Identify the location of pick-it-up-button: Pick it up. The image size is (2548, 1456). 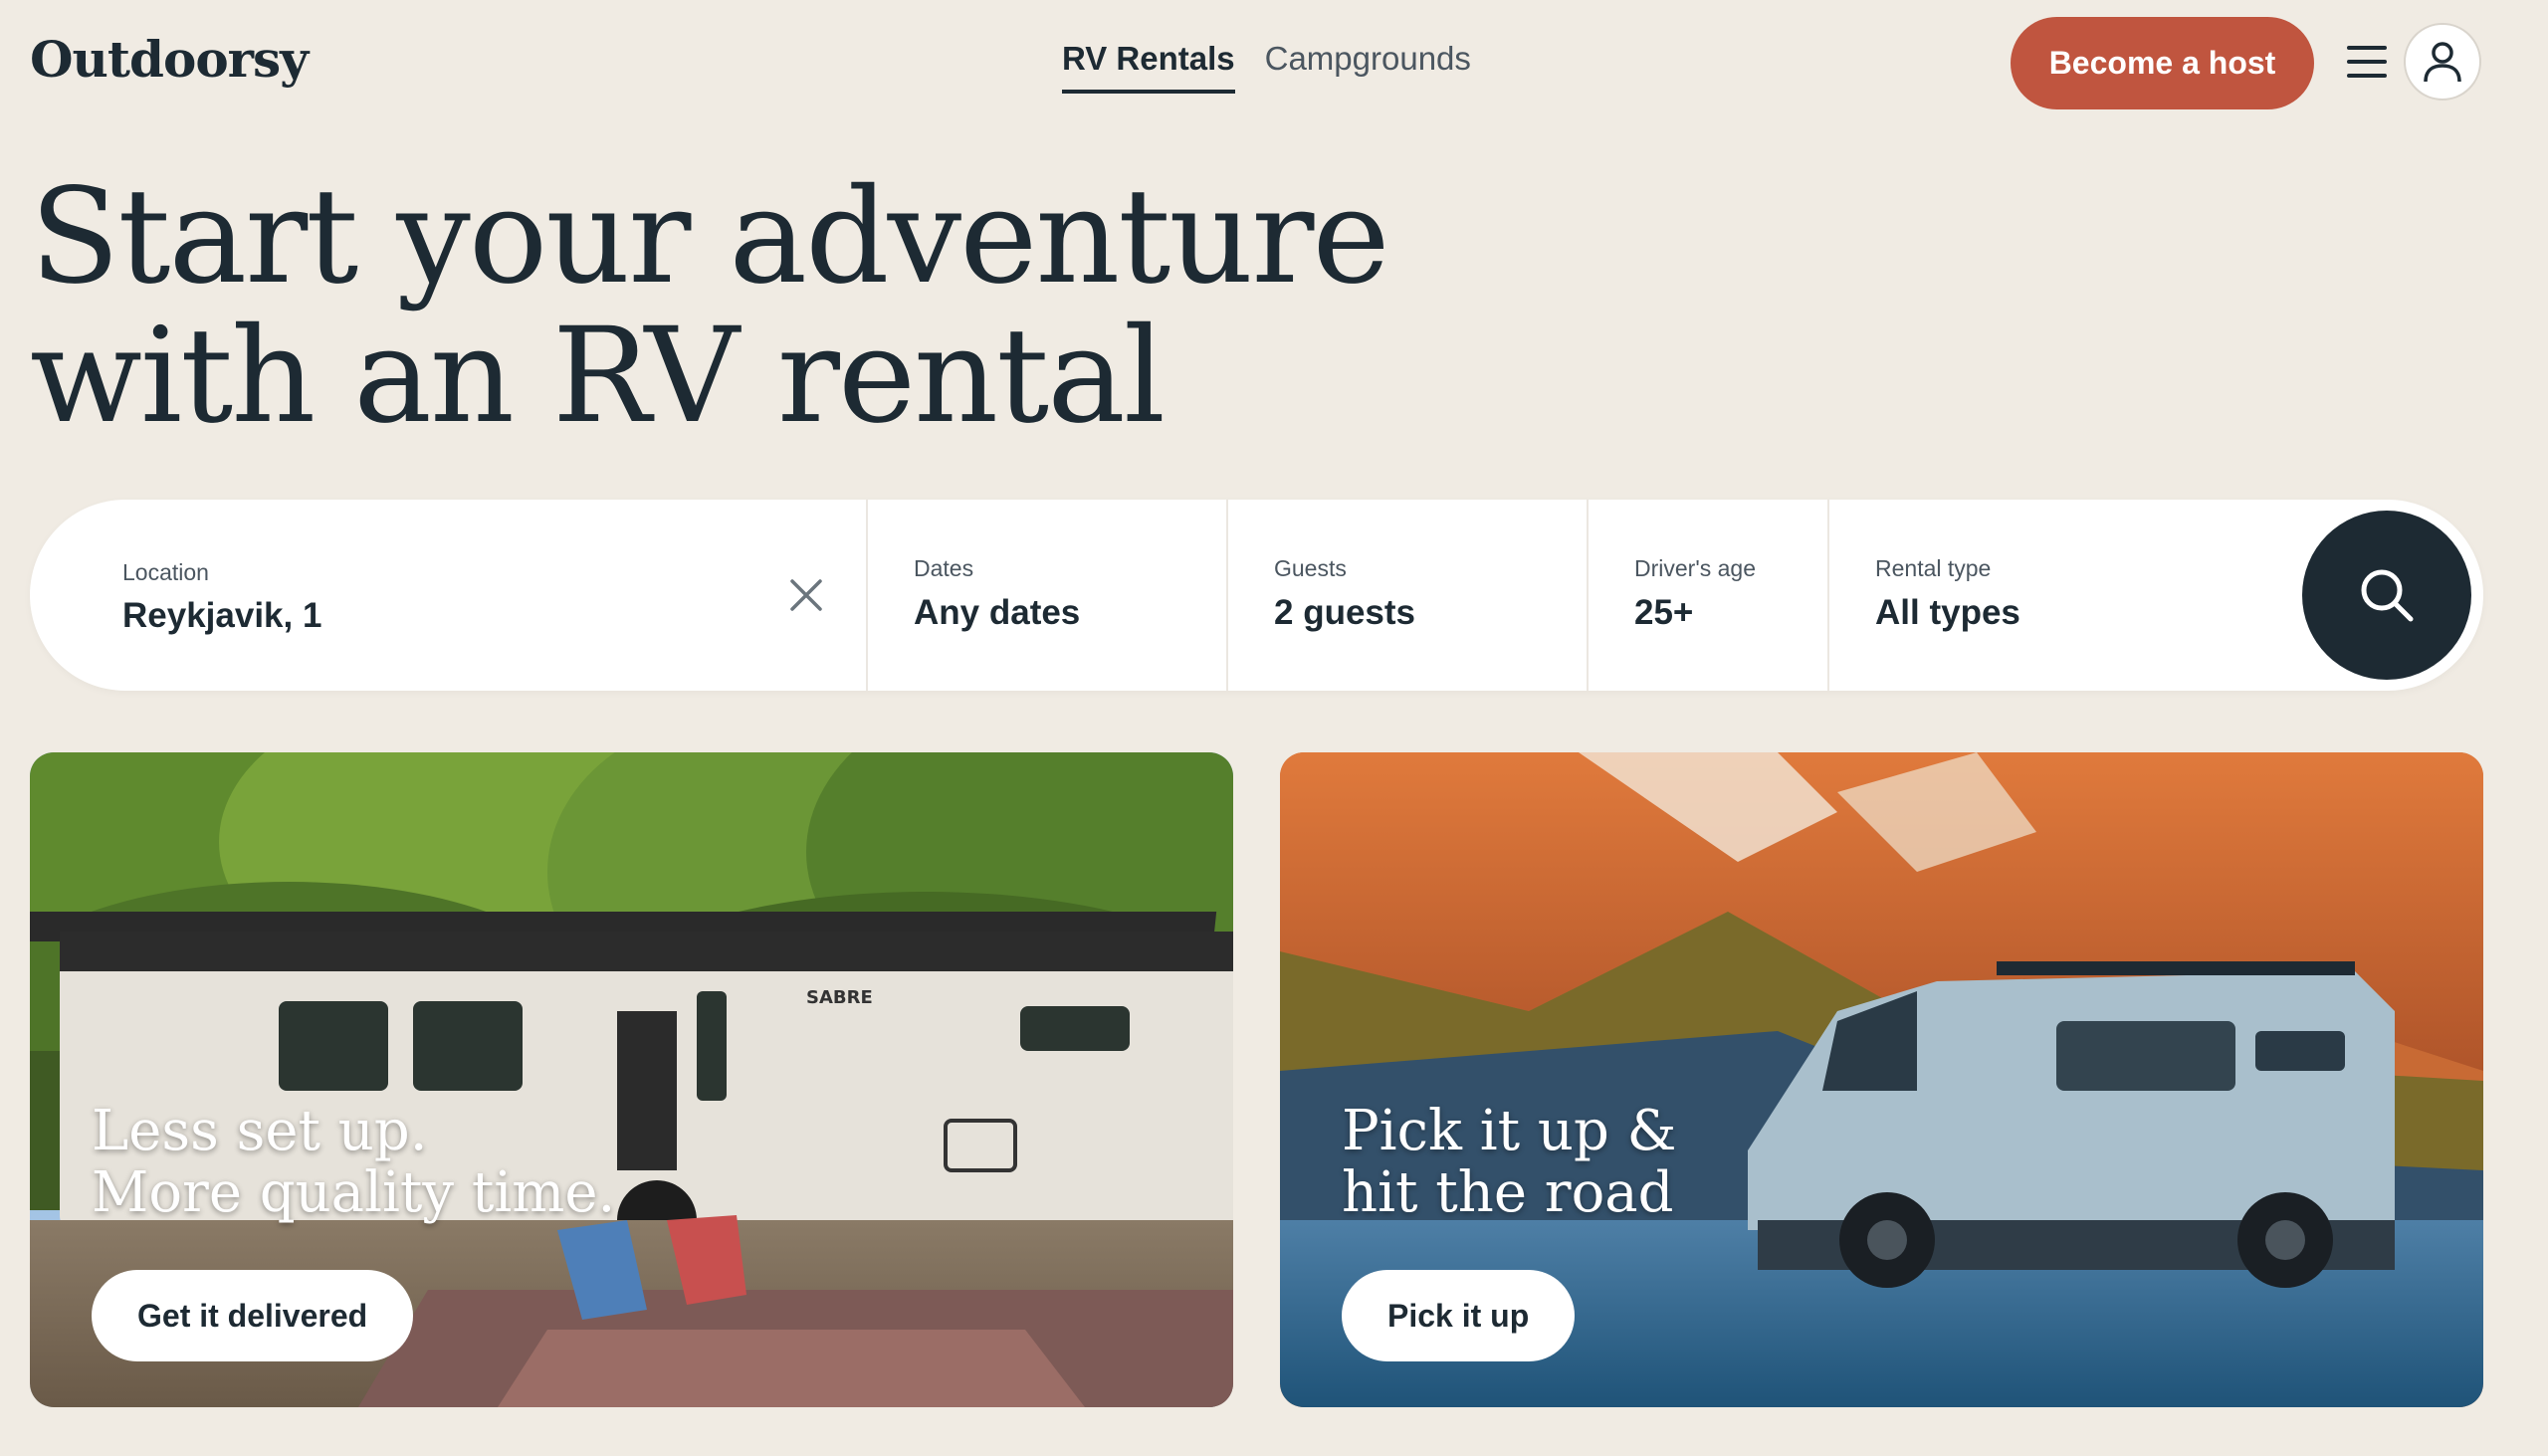
(1459, 1315).